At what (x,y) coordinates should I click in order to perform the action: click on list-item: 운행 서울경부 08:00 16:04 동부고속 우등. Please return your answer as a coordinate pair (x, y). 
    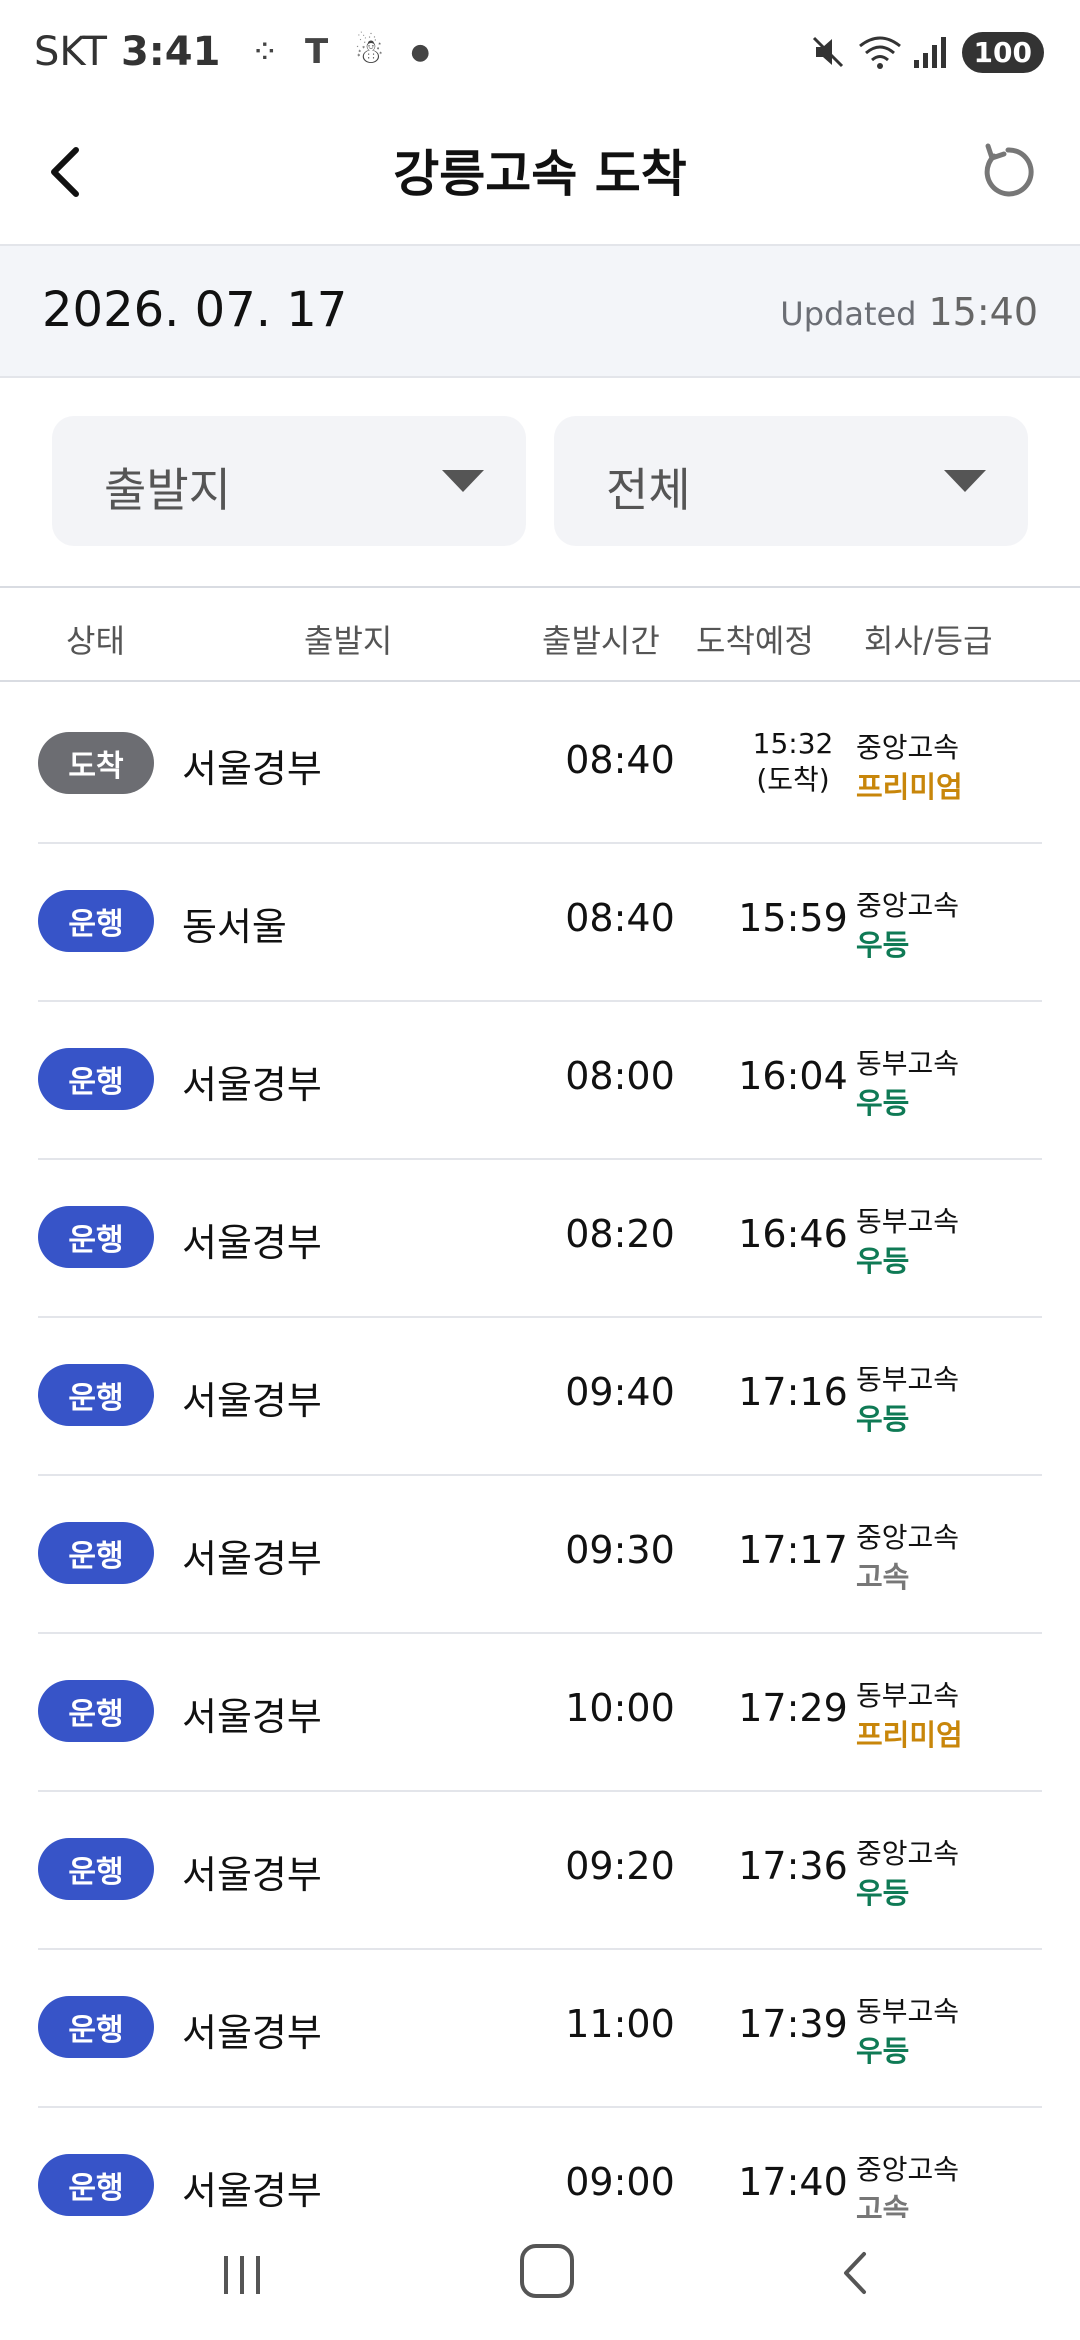
    Looking at the image, I should click on (540, 1081).